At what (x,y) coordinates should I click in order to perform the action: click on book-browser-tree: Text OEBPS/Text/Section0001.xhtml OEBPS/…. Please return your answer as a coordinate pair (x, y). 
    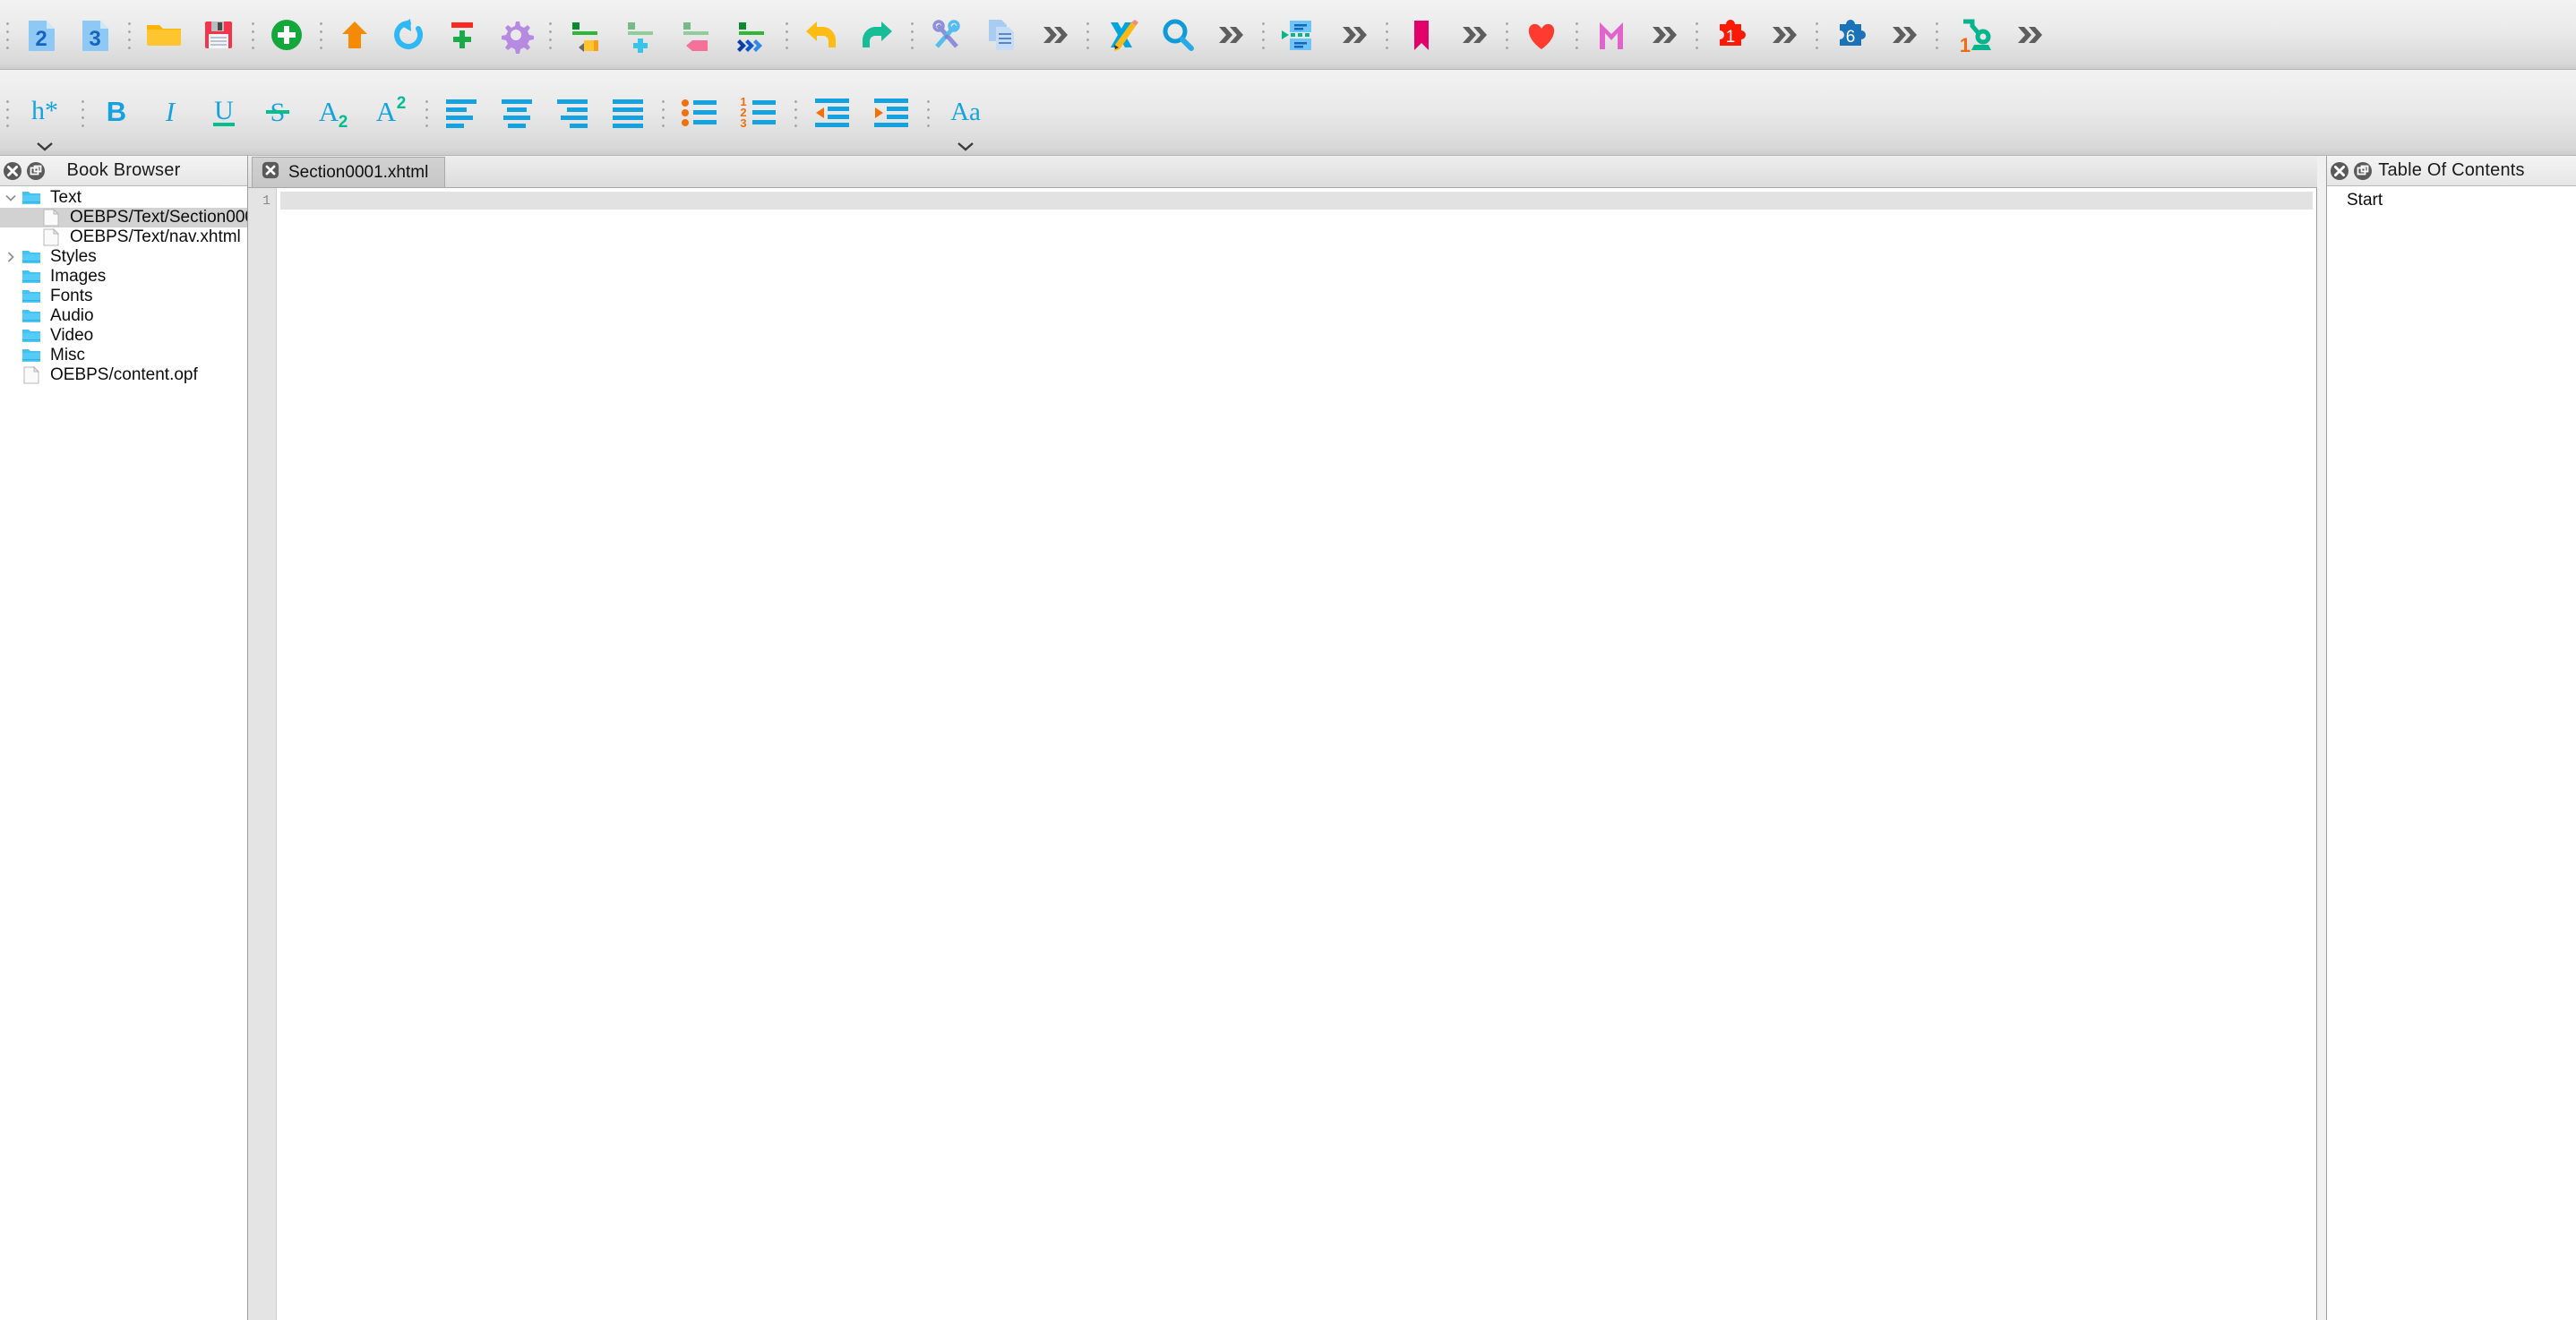
    Looking at the image, I should click on (123, 753).